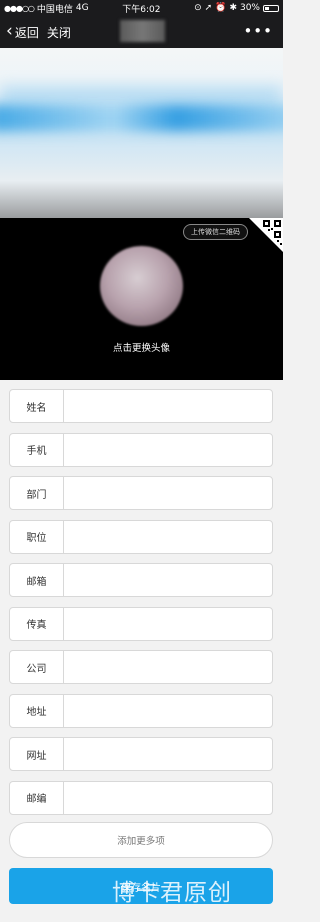 This screenshot has width=320, height=922. Describe the element at coordinates (9, 30) in the screenshot. I see `chevron-left-icon: ‹` at that location.